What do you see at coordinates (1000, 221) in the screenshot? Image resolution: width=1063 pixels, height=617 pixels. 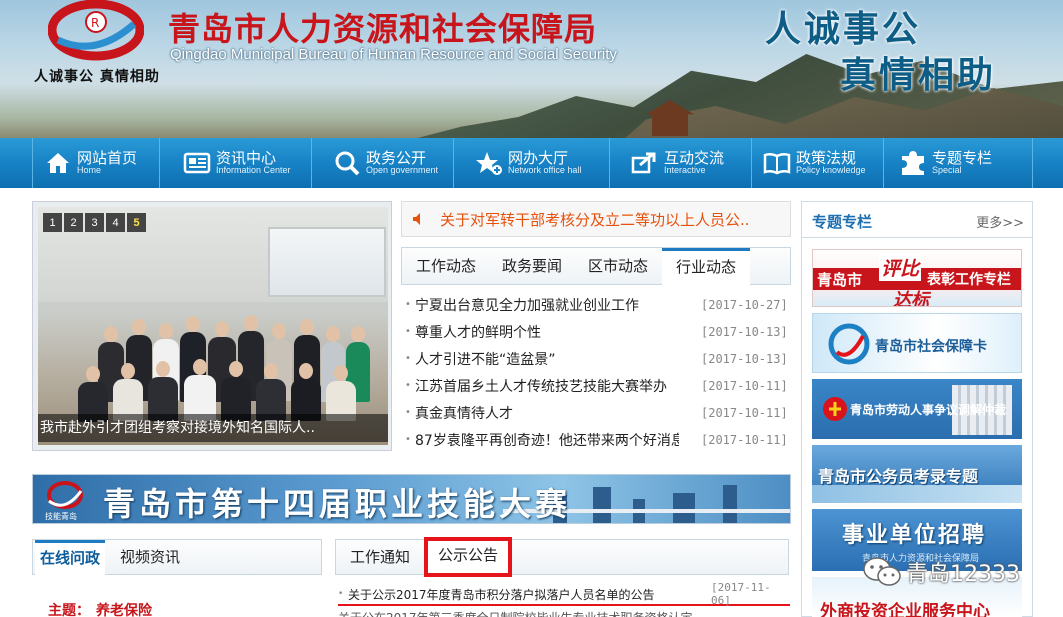 I see `more-link: 更多>>` at bounding box center [1000, 221].